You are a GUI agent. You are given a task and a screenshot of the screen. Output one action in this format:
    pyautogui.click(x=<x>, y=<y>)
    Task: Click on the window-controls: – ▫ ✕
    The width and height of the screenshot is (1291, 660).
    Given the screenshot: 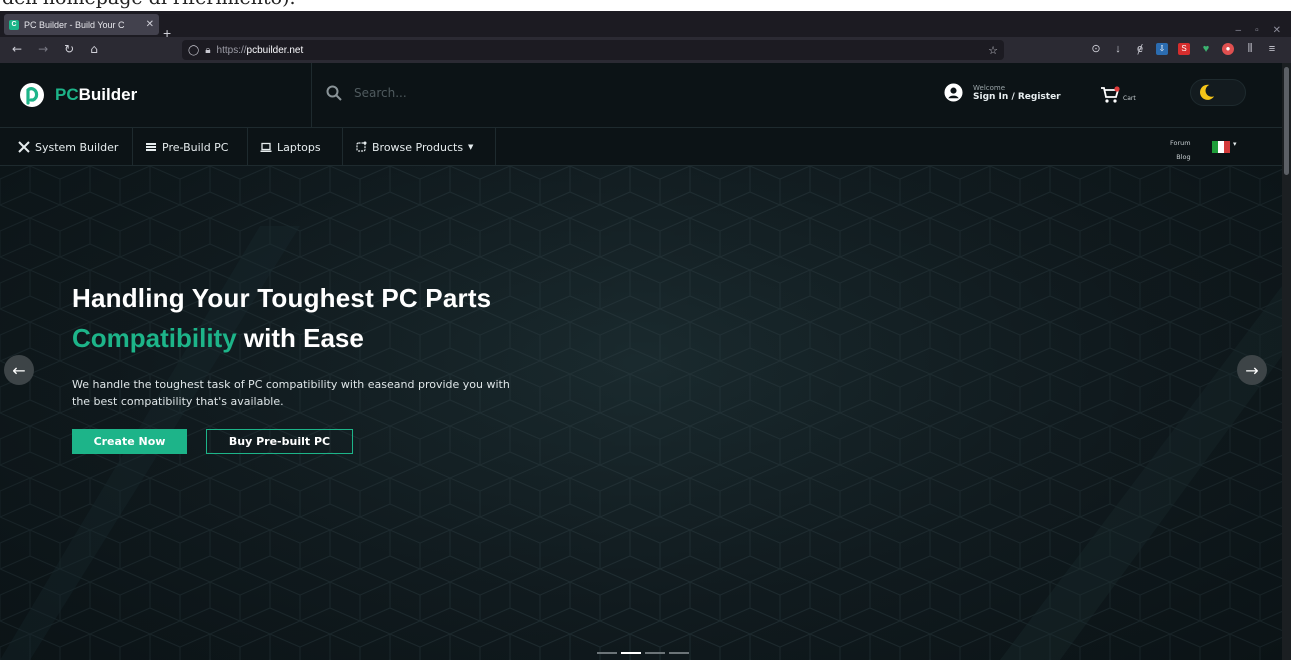 What is the action you would take?
    pyautogui.click(x=1259, y=30)
    